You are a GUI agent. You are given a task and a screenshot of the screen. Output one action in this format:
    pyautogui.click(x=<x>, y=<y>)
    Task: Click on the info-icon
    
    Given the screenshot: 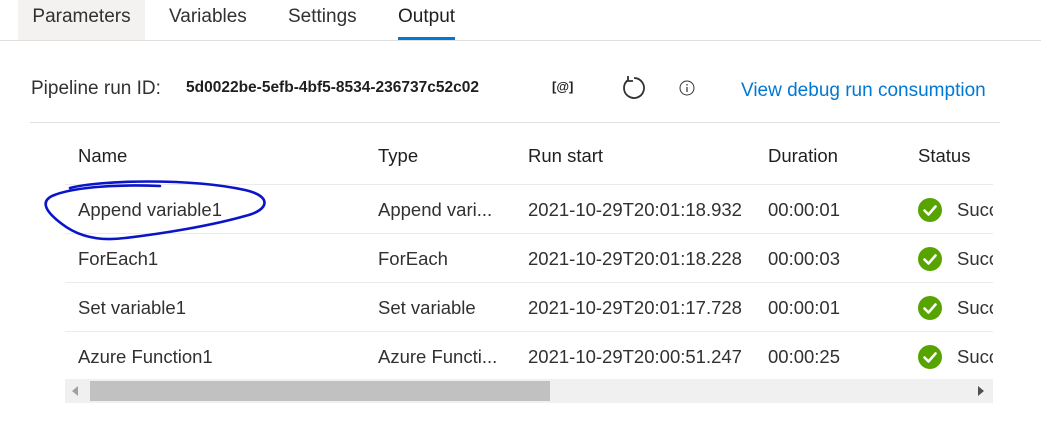 What is the action you would take?
    pyautogui.click(x=687, y=88)
    